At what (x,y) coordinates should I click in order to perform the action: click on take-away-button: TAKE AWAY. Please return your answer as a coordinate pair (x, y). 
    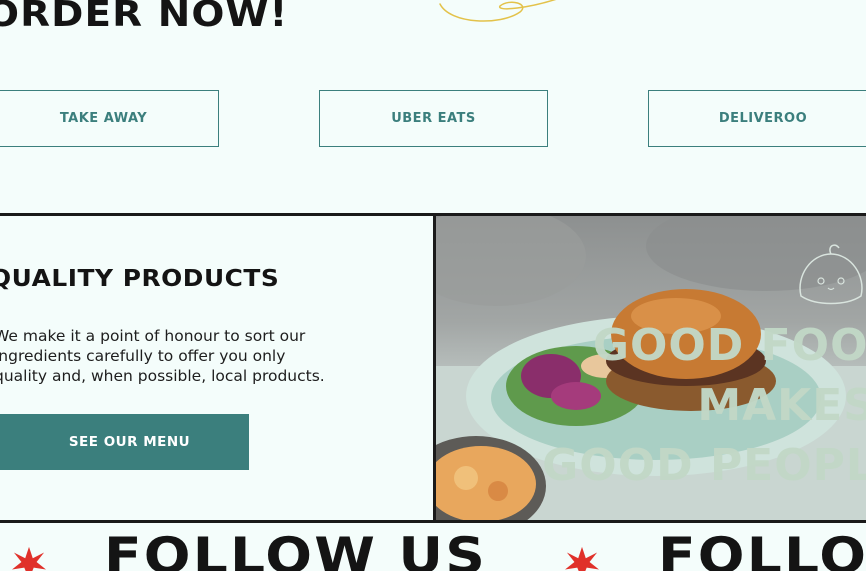
    Looking at the image, I should click on (109, 118).